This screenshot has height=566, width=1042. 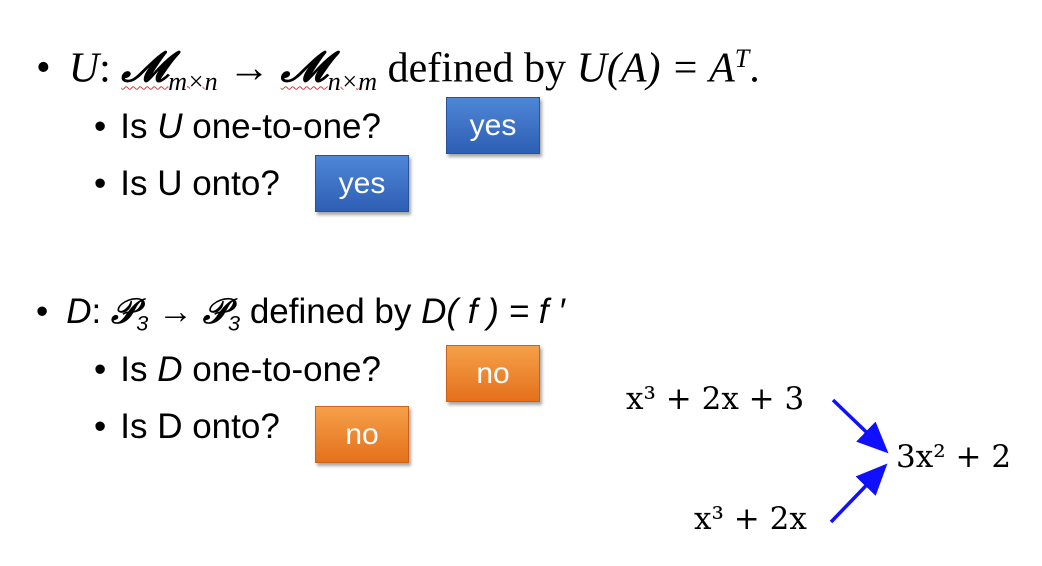 I want to click on arrow-bottom-to-derivative, so click(x=858, y=493).